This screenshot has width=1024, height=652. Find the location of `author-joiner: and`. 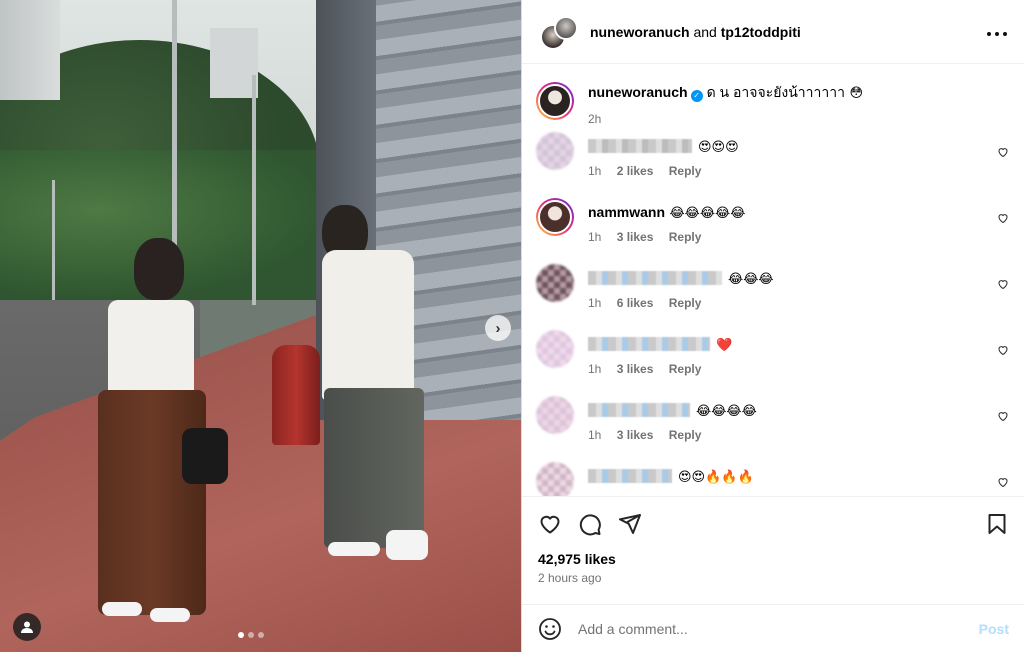

author-joiner: and is located at coordinates (705, 31).